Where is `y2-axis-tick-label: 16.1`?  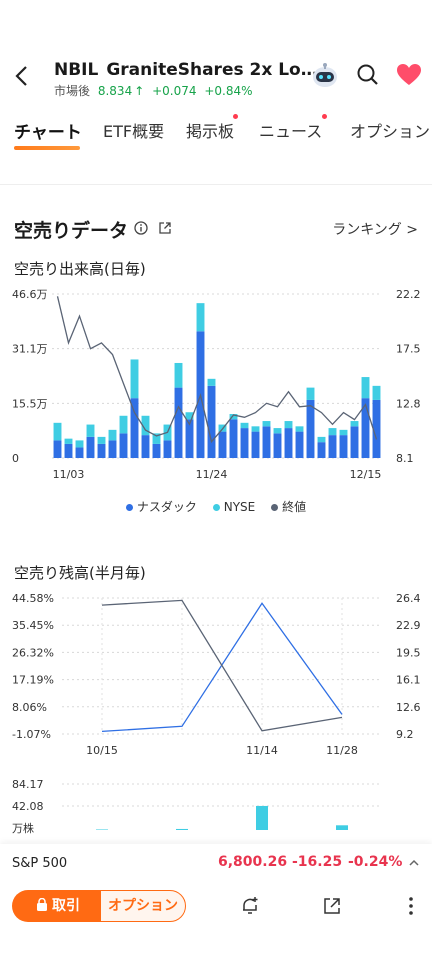 y2-axis-tick-label: 16.1 is located at coordinates (408, 680).